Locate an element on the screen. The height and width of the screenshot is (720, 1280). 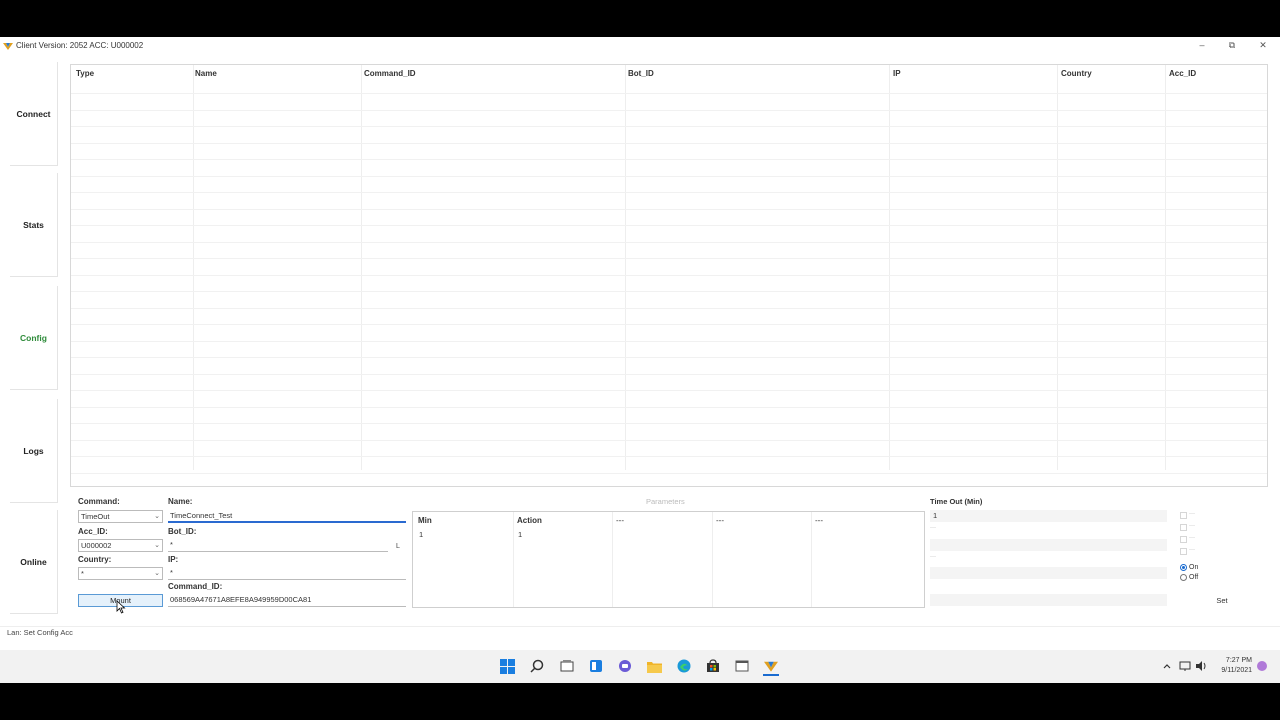
clock-date: 9/11/2021 is located at coordinates (1236, 670).